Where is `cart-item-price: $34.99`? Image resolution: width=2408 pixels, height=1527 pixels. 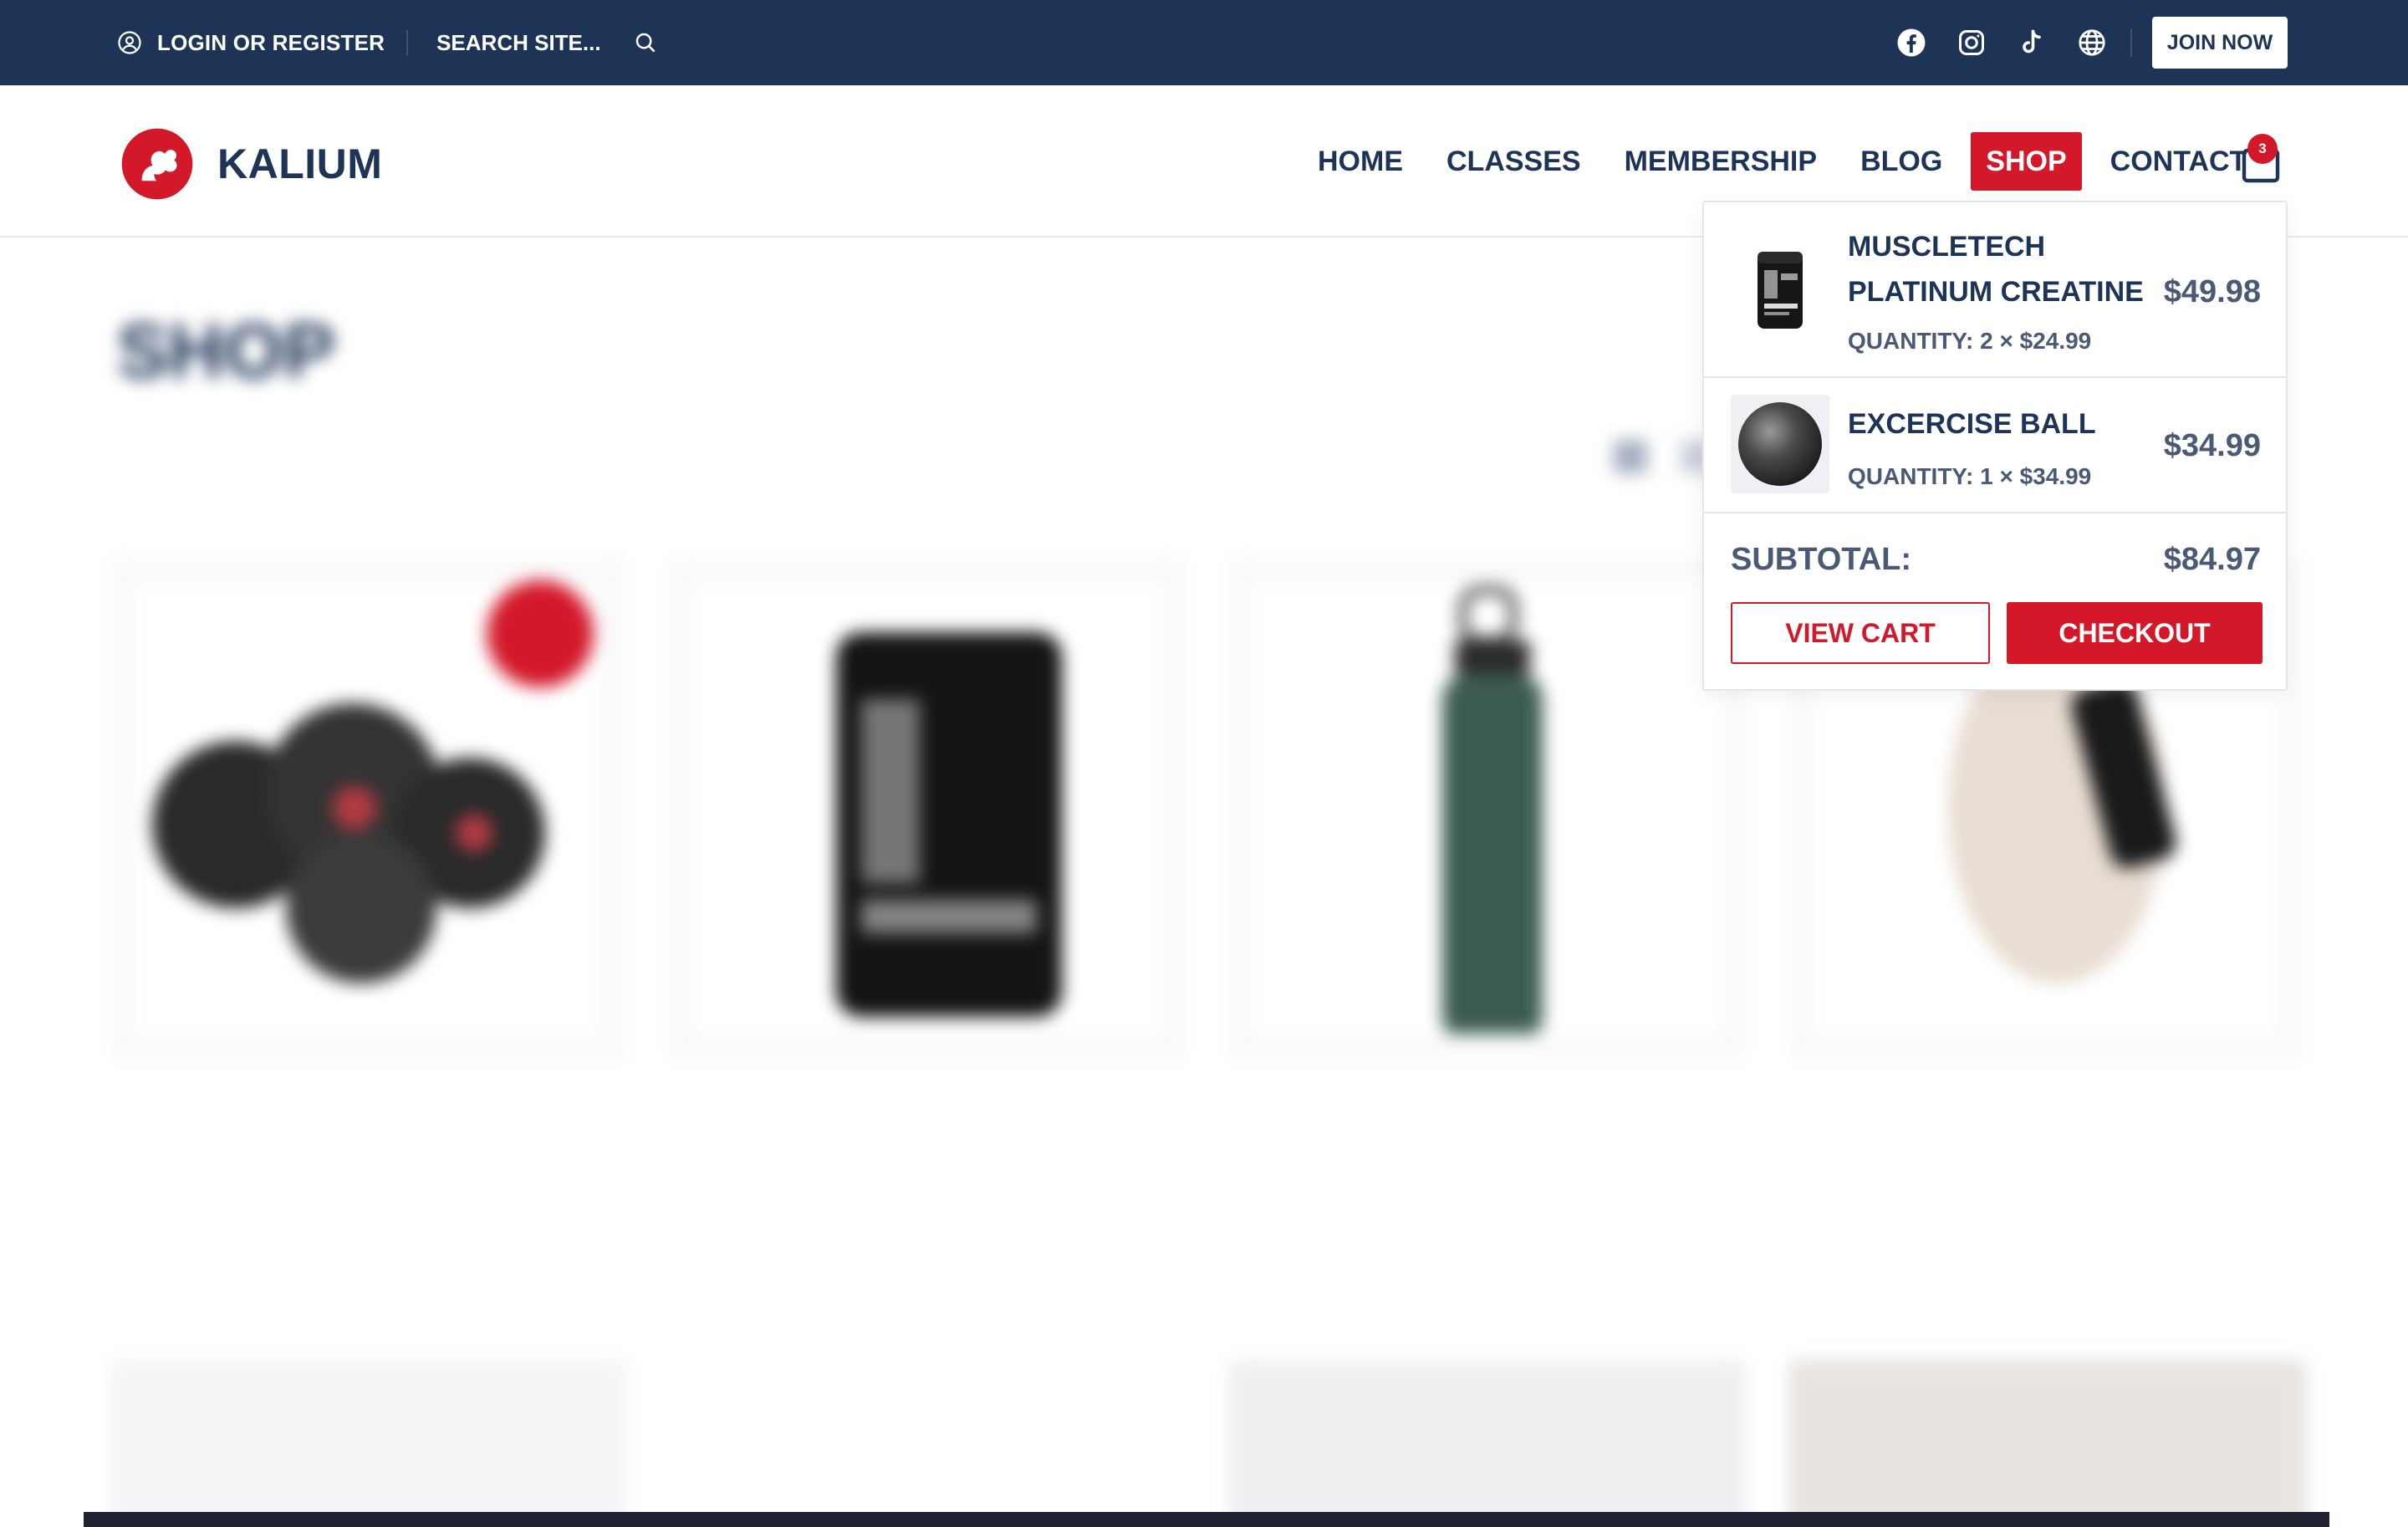
cart-item-price: $34.99 is located at coordinates (2212, 446).